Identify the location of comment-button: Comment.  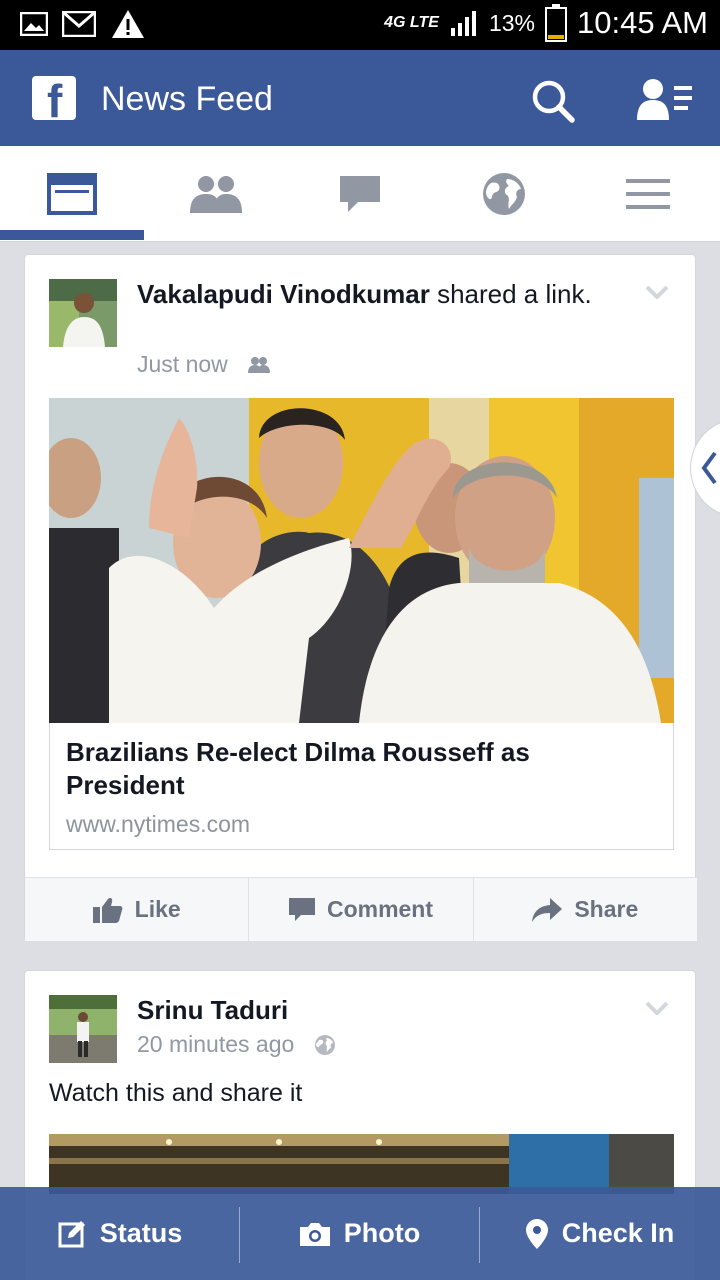
(361, 909).